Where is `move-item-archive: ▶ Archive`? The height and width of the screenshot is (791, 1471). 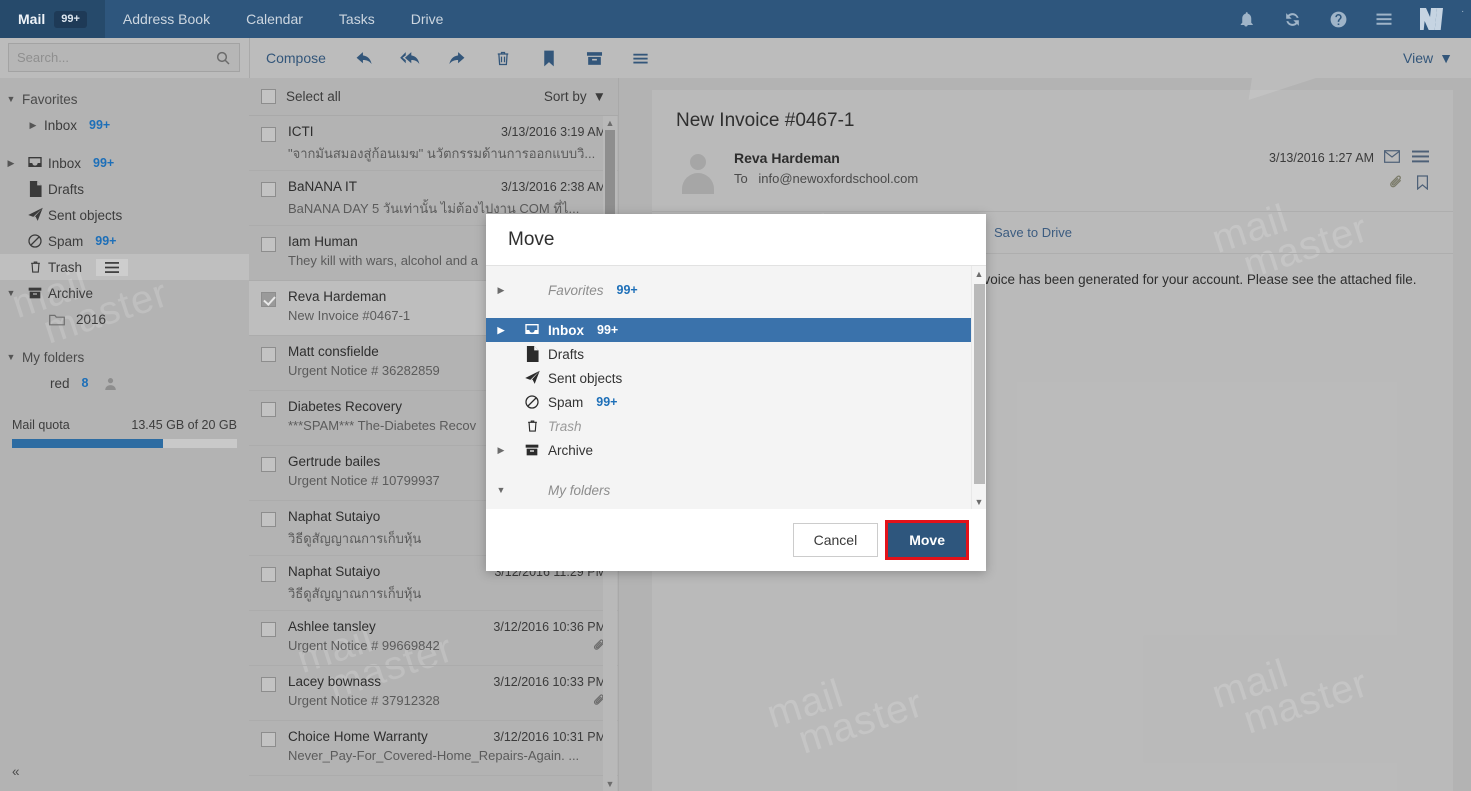 move-item-archive: ▶ Archive is located at coordinates (736, 450).